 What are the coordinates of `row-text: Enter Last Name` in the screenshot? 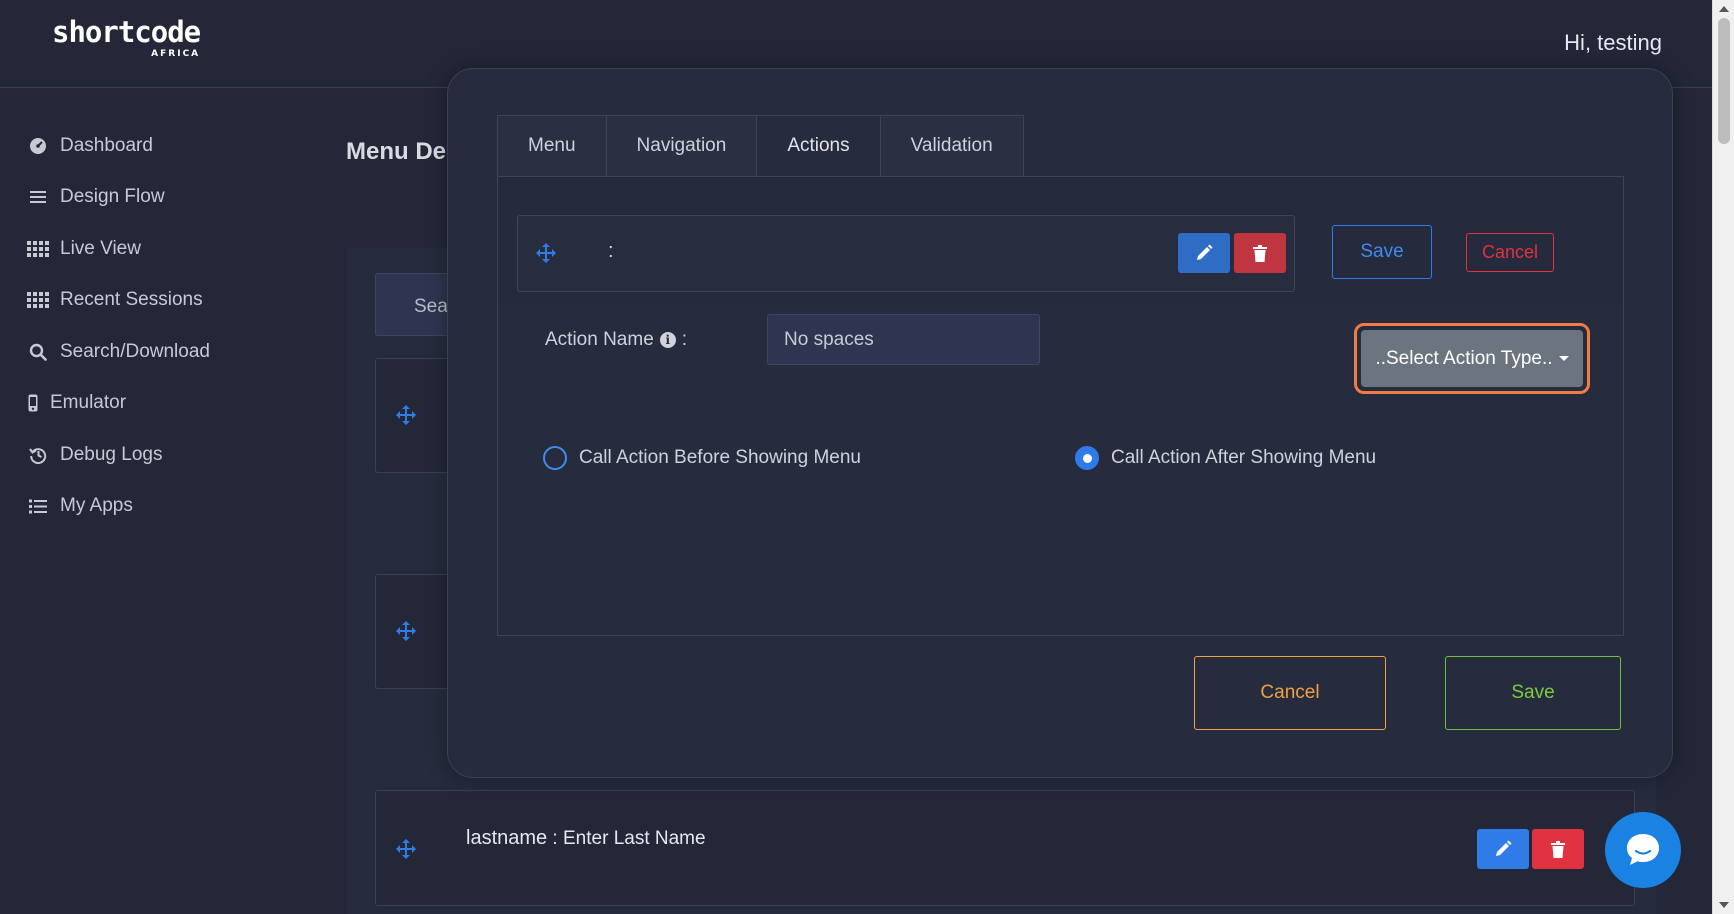 It's located at (634, 838).